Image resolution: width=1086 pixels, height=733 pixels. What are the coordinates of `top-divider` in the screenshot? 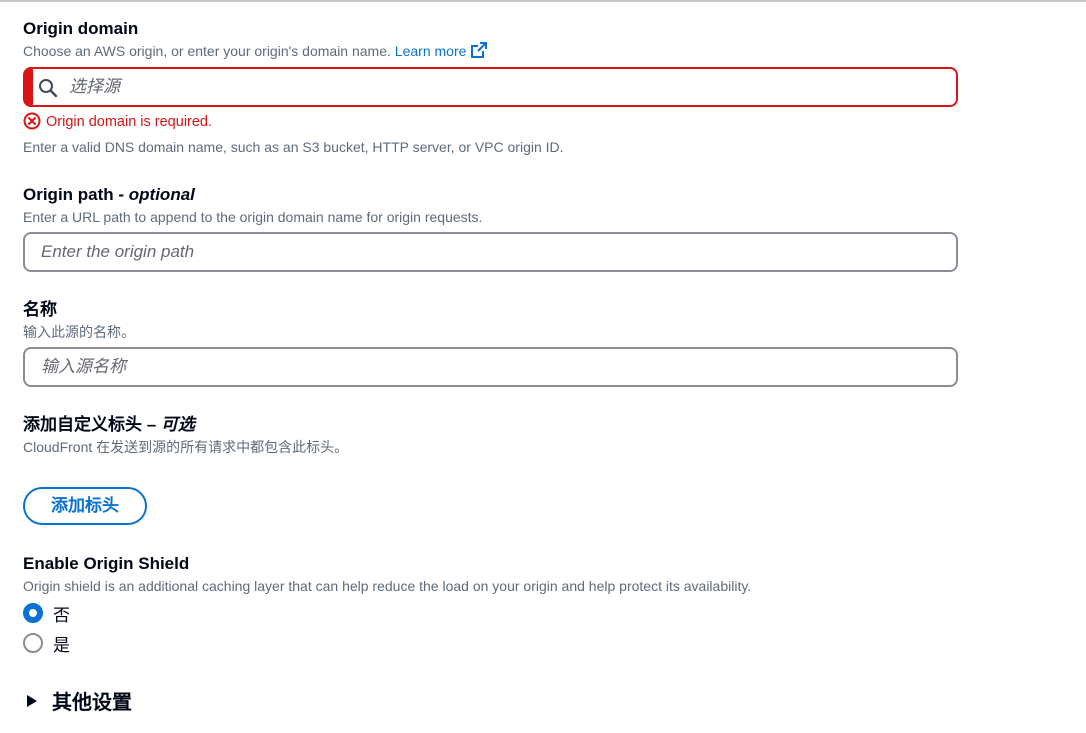 It's located at (543, 1).